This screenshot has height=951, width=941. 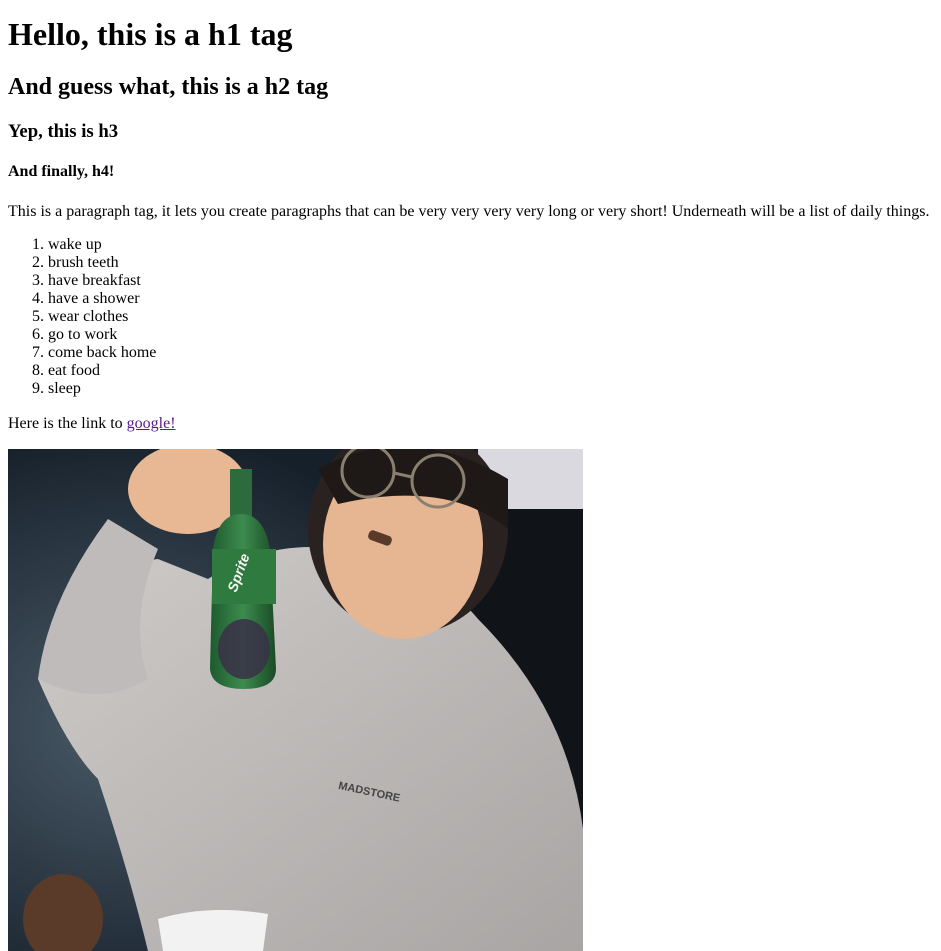 What do you see at coordinates (82, 389) in the screenshot?
I see `list-item: 9. sleep` at bounding box center [82, 389].